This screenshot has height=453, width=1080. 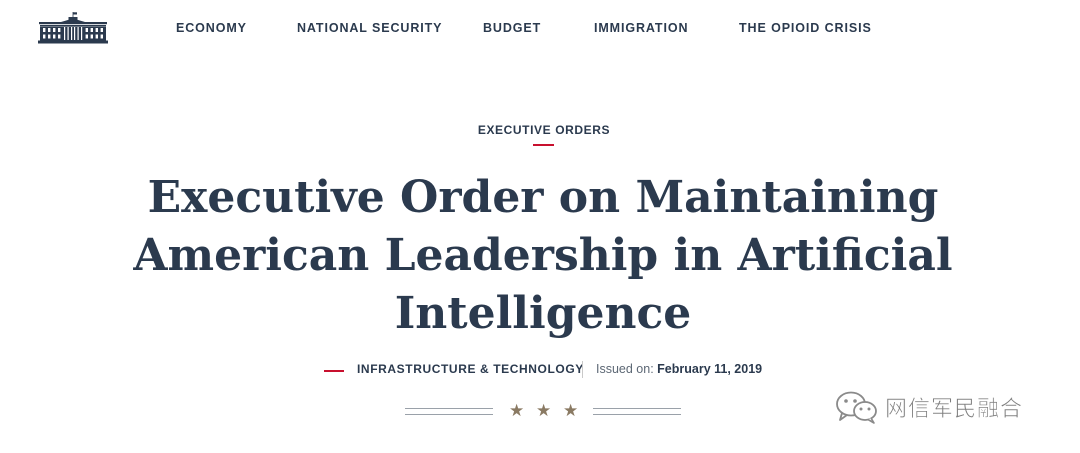 I want to click on issued-date: February 11, 2019, so click(x=710, y=369).